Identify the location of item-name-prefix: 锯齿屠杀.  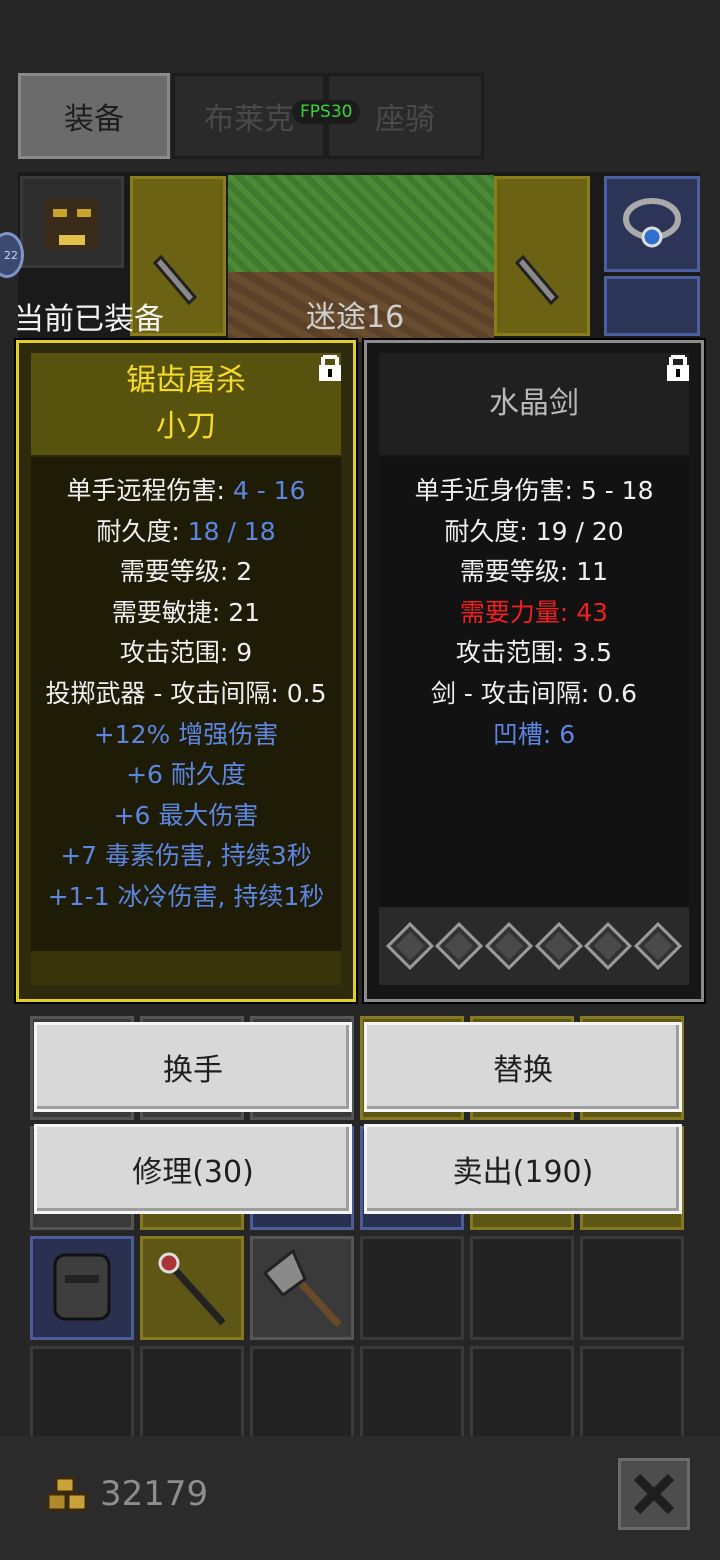
(186, 380).